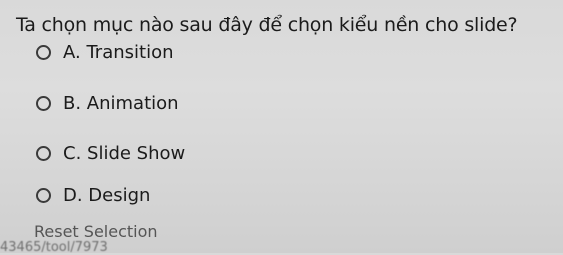  What do you see at coordinates (121, 103) in the screenshot?
I see `option-b-label: B. Animation` at bounding box center [121, 103].